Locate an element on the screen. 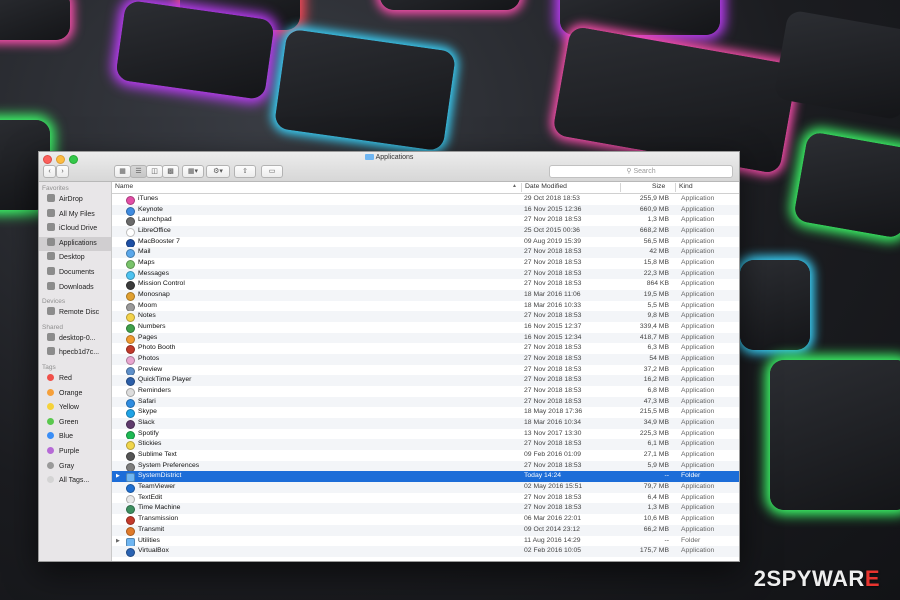 Image resolution: width=900 pixels, height=600 pixels. sidebar-item-red: Red is located at coordinates (75, 379).